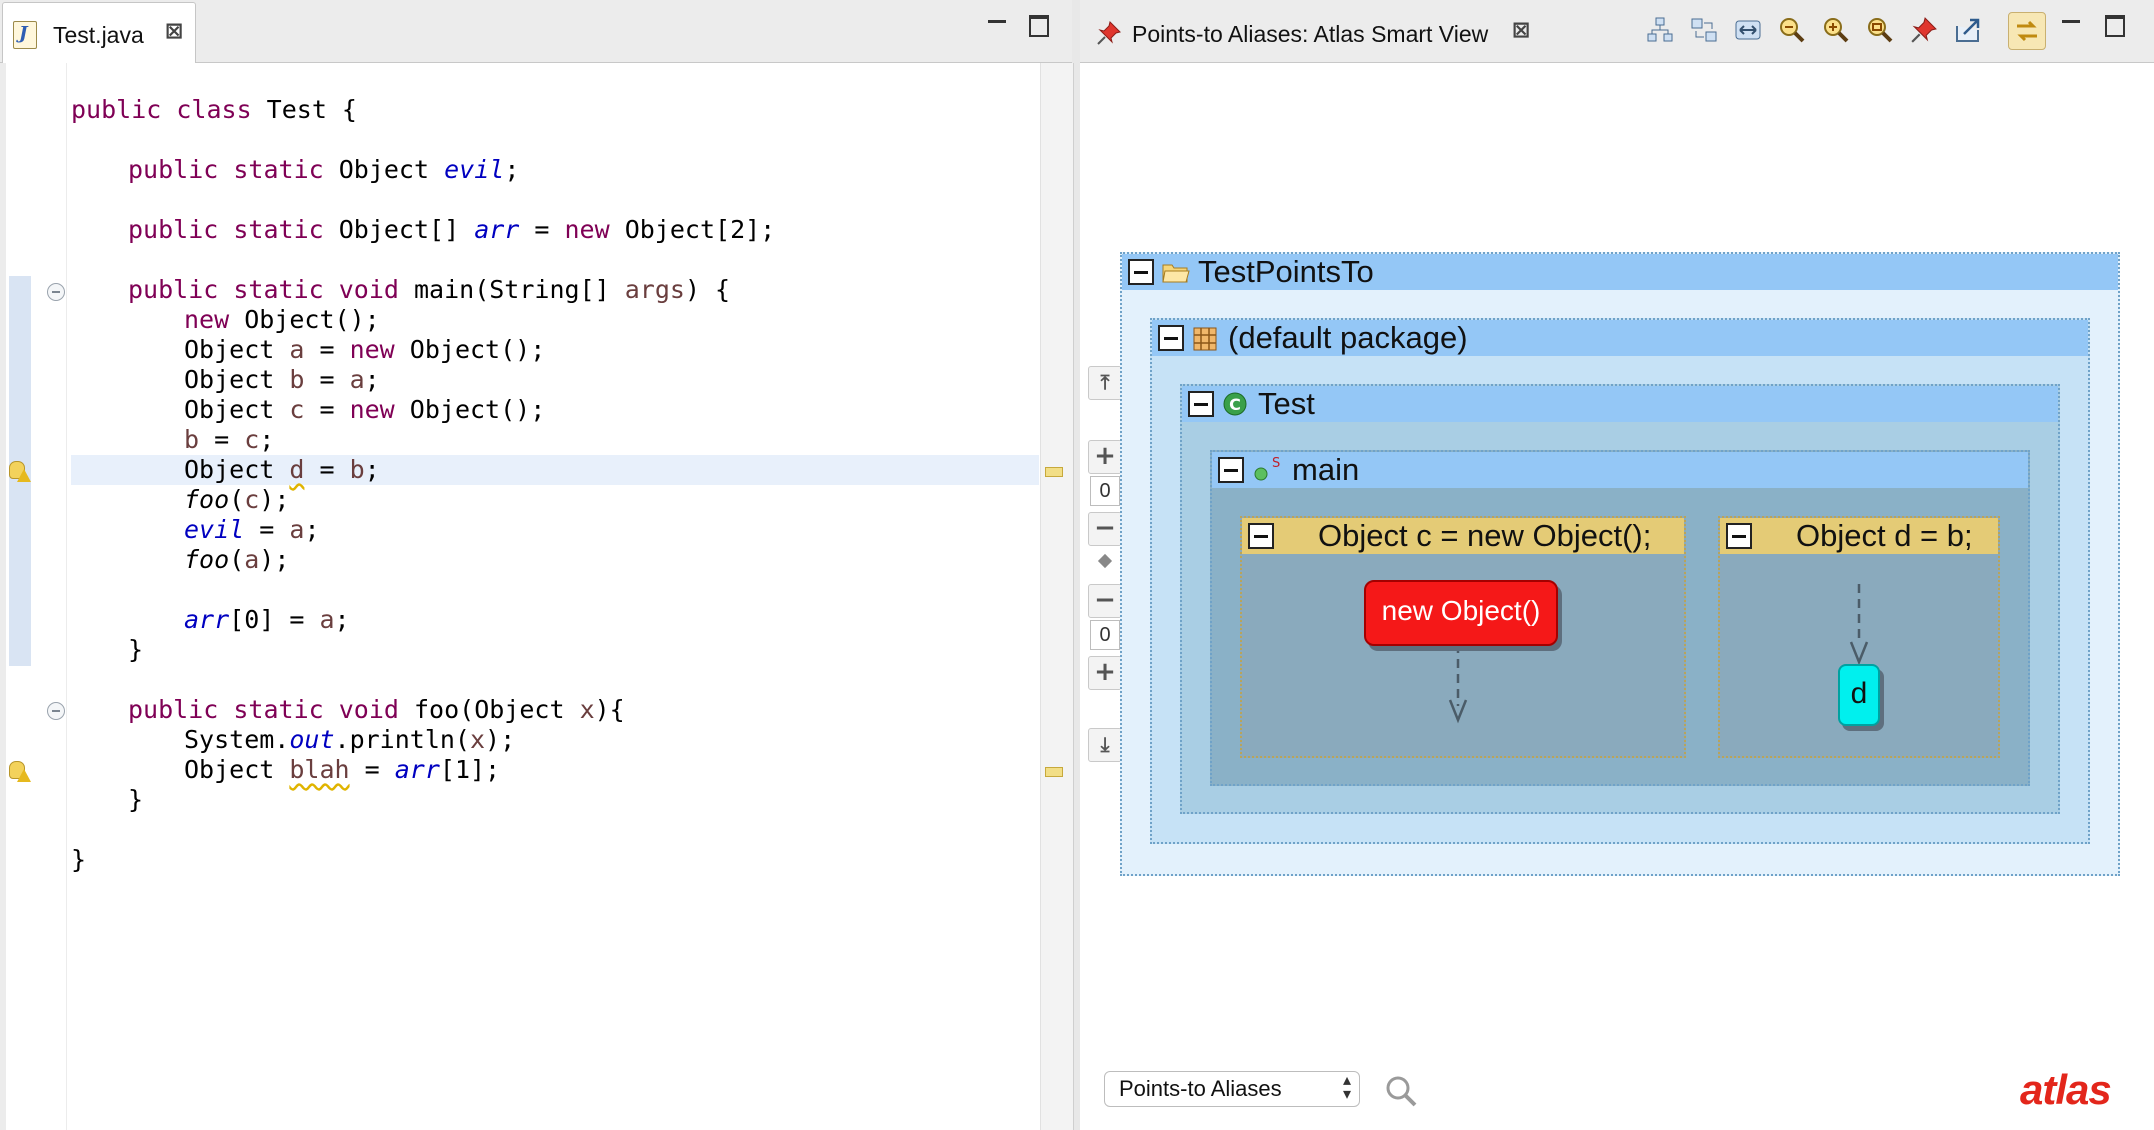 This screenshot has width=2154, height=1130. Describe the element at coordinates (1859, 695) in the screenshot. I see `node-variable-d: d` at that location.